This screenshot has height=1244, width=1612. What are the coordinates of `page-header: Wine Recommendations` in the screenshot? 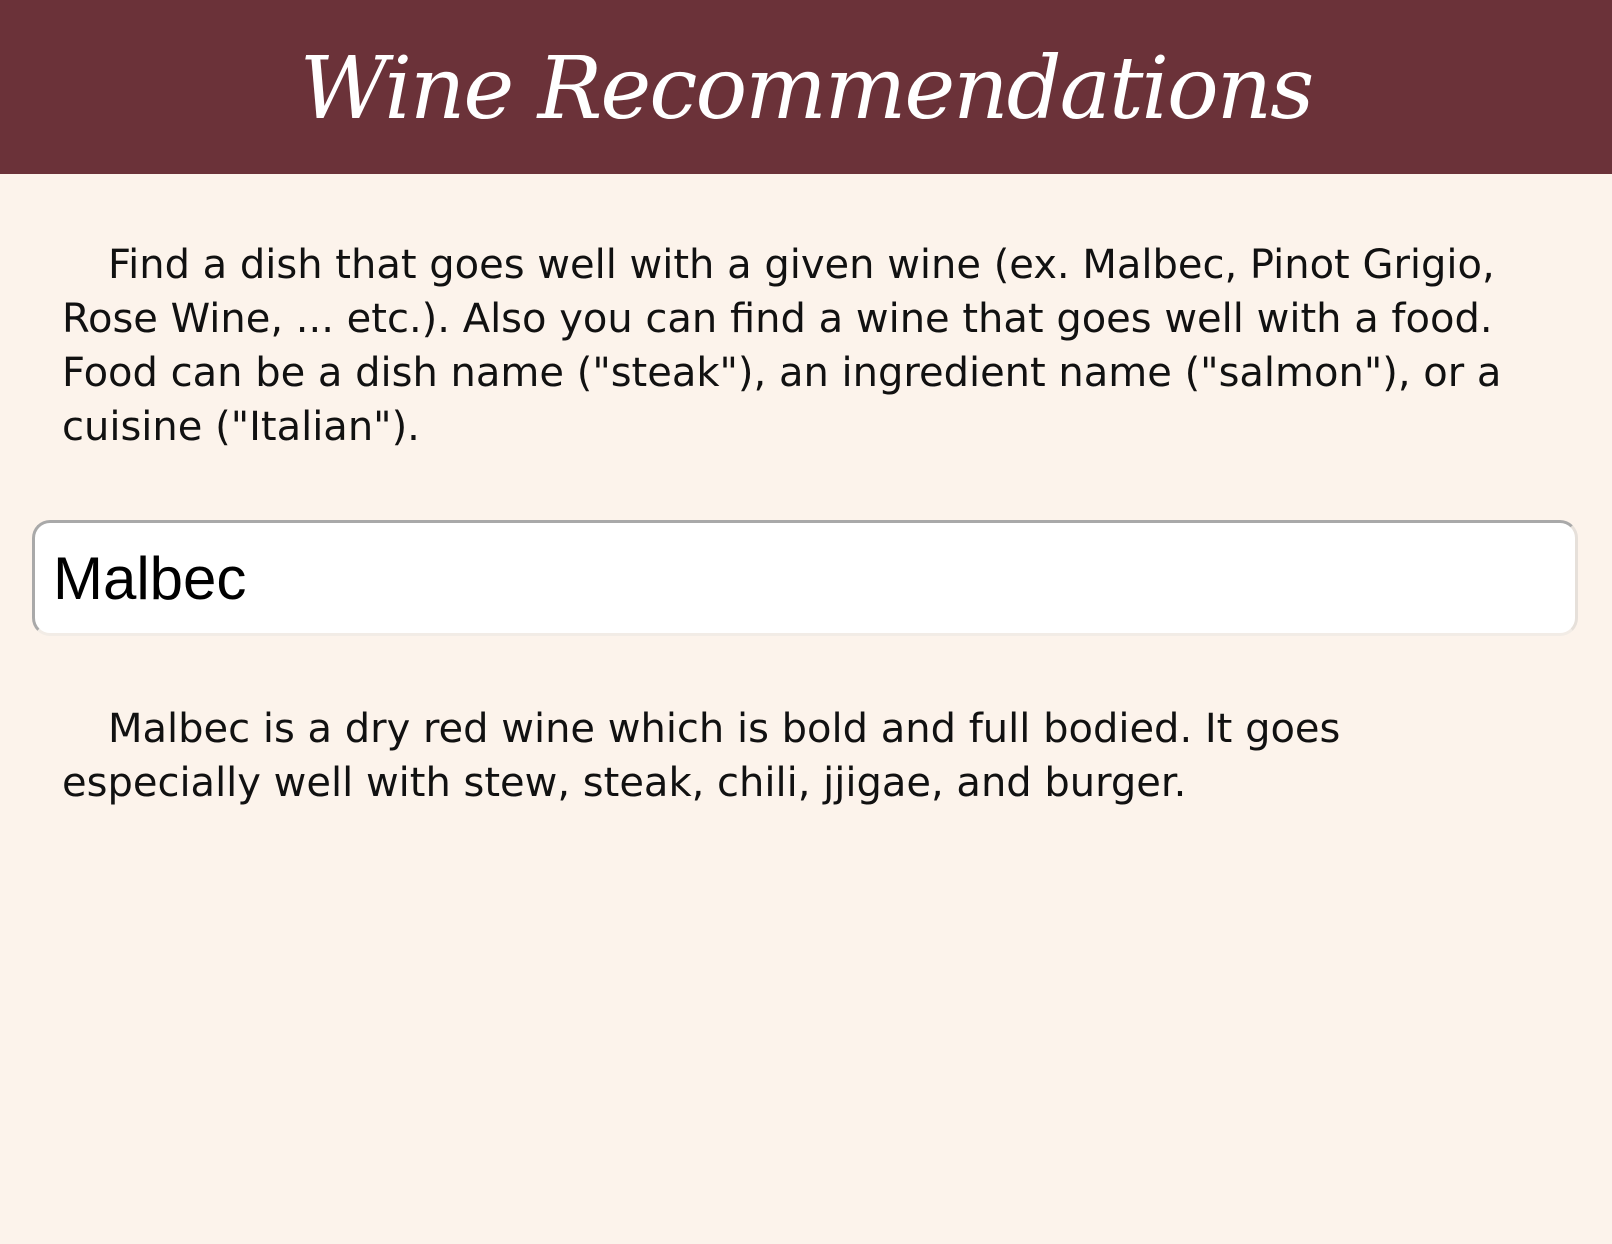 It's located at (806, 87).